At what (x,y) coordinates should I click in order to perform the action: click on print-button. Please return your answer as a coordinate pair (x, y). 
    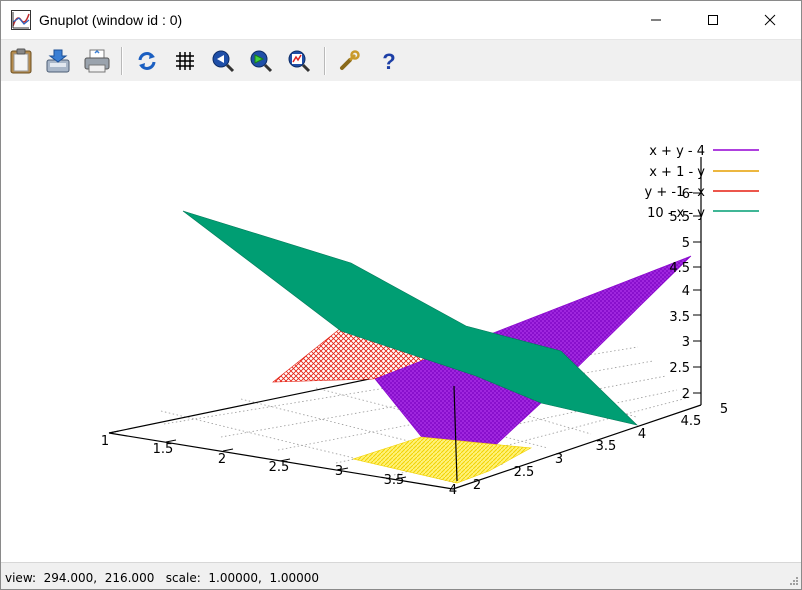
    Looking at the image, I should click on (97, 61).